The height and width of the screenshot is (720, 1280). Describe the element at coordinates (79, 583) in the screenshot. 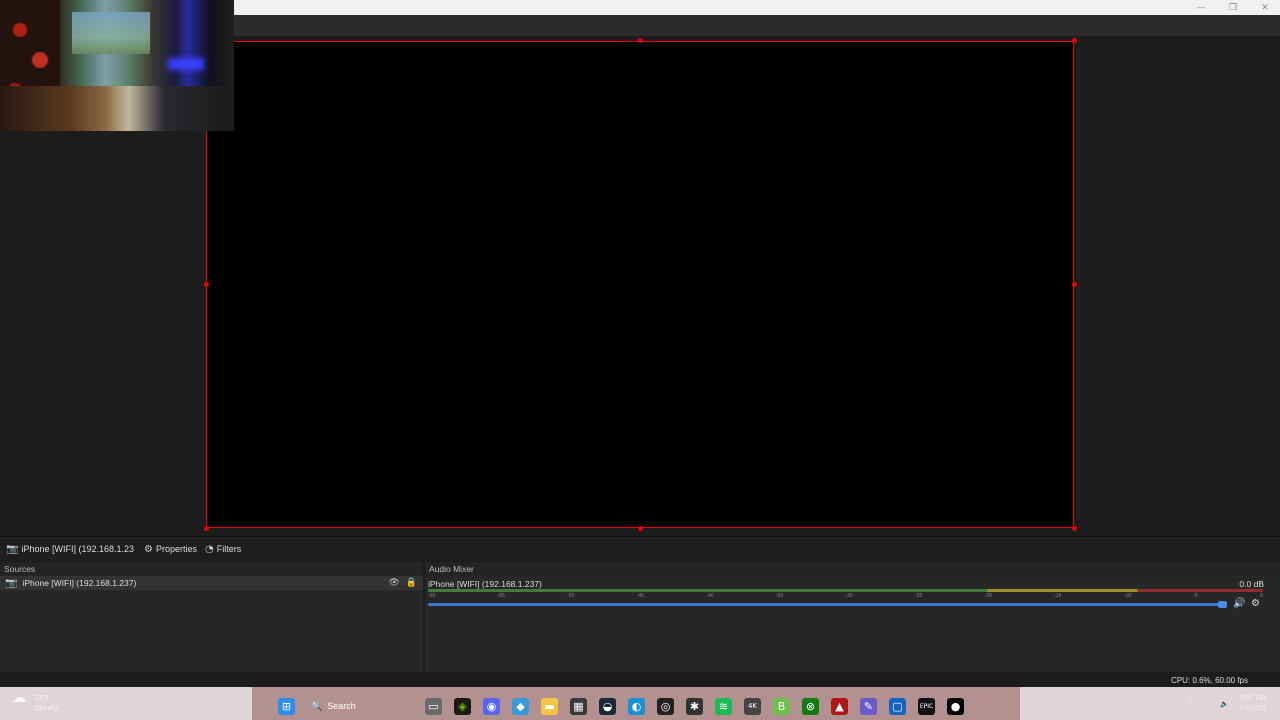

I see `source-item-label: iPhone [WIFI] (192.168.1.237)` at that location.